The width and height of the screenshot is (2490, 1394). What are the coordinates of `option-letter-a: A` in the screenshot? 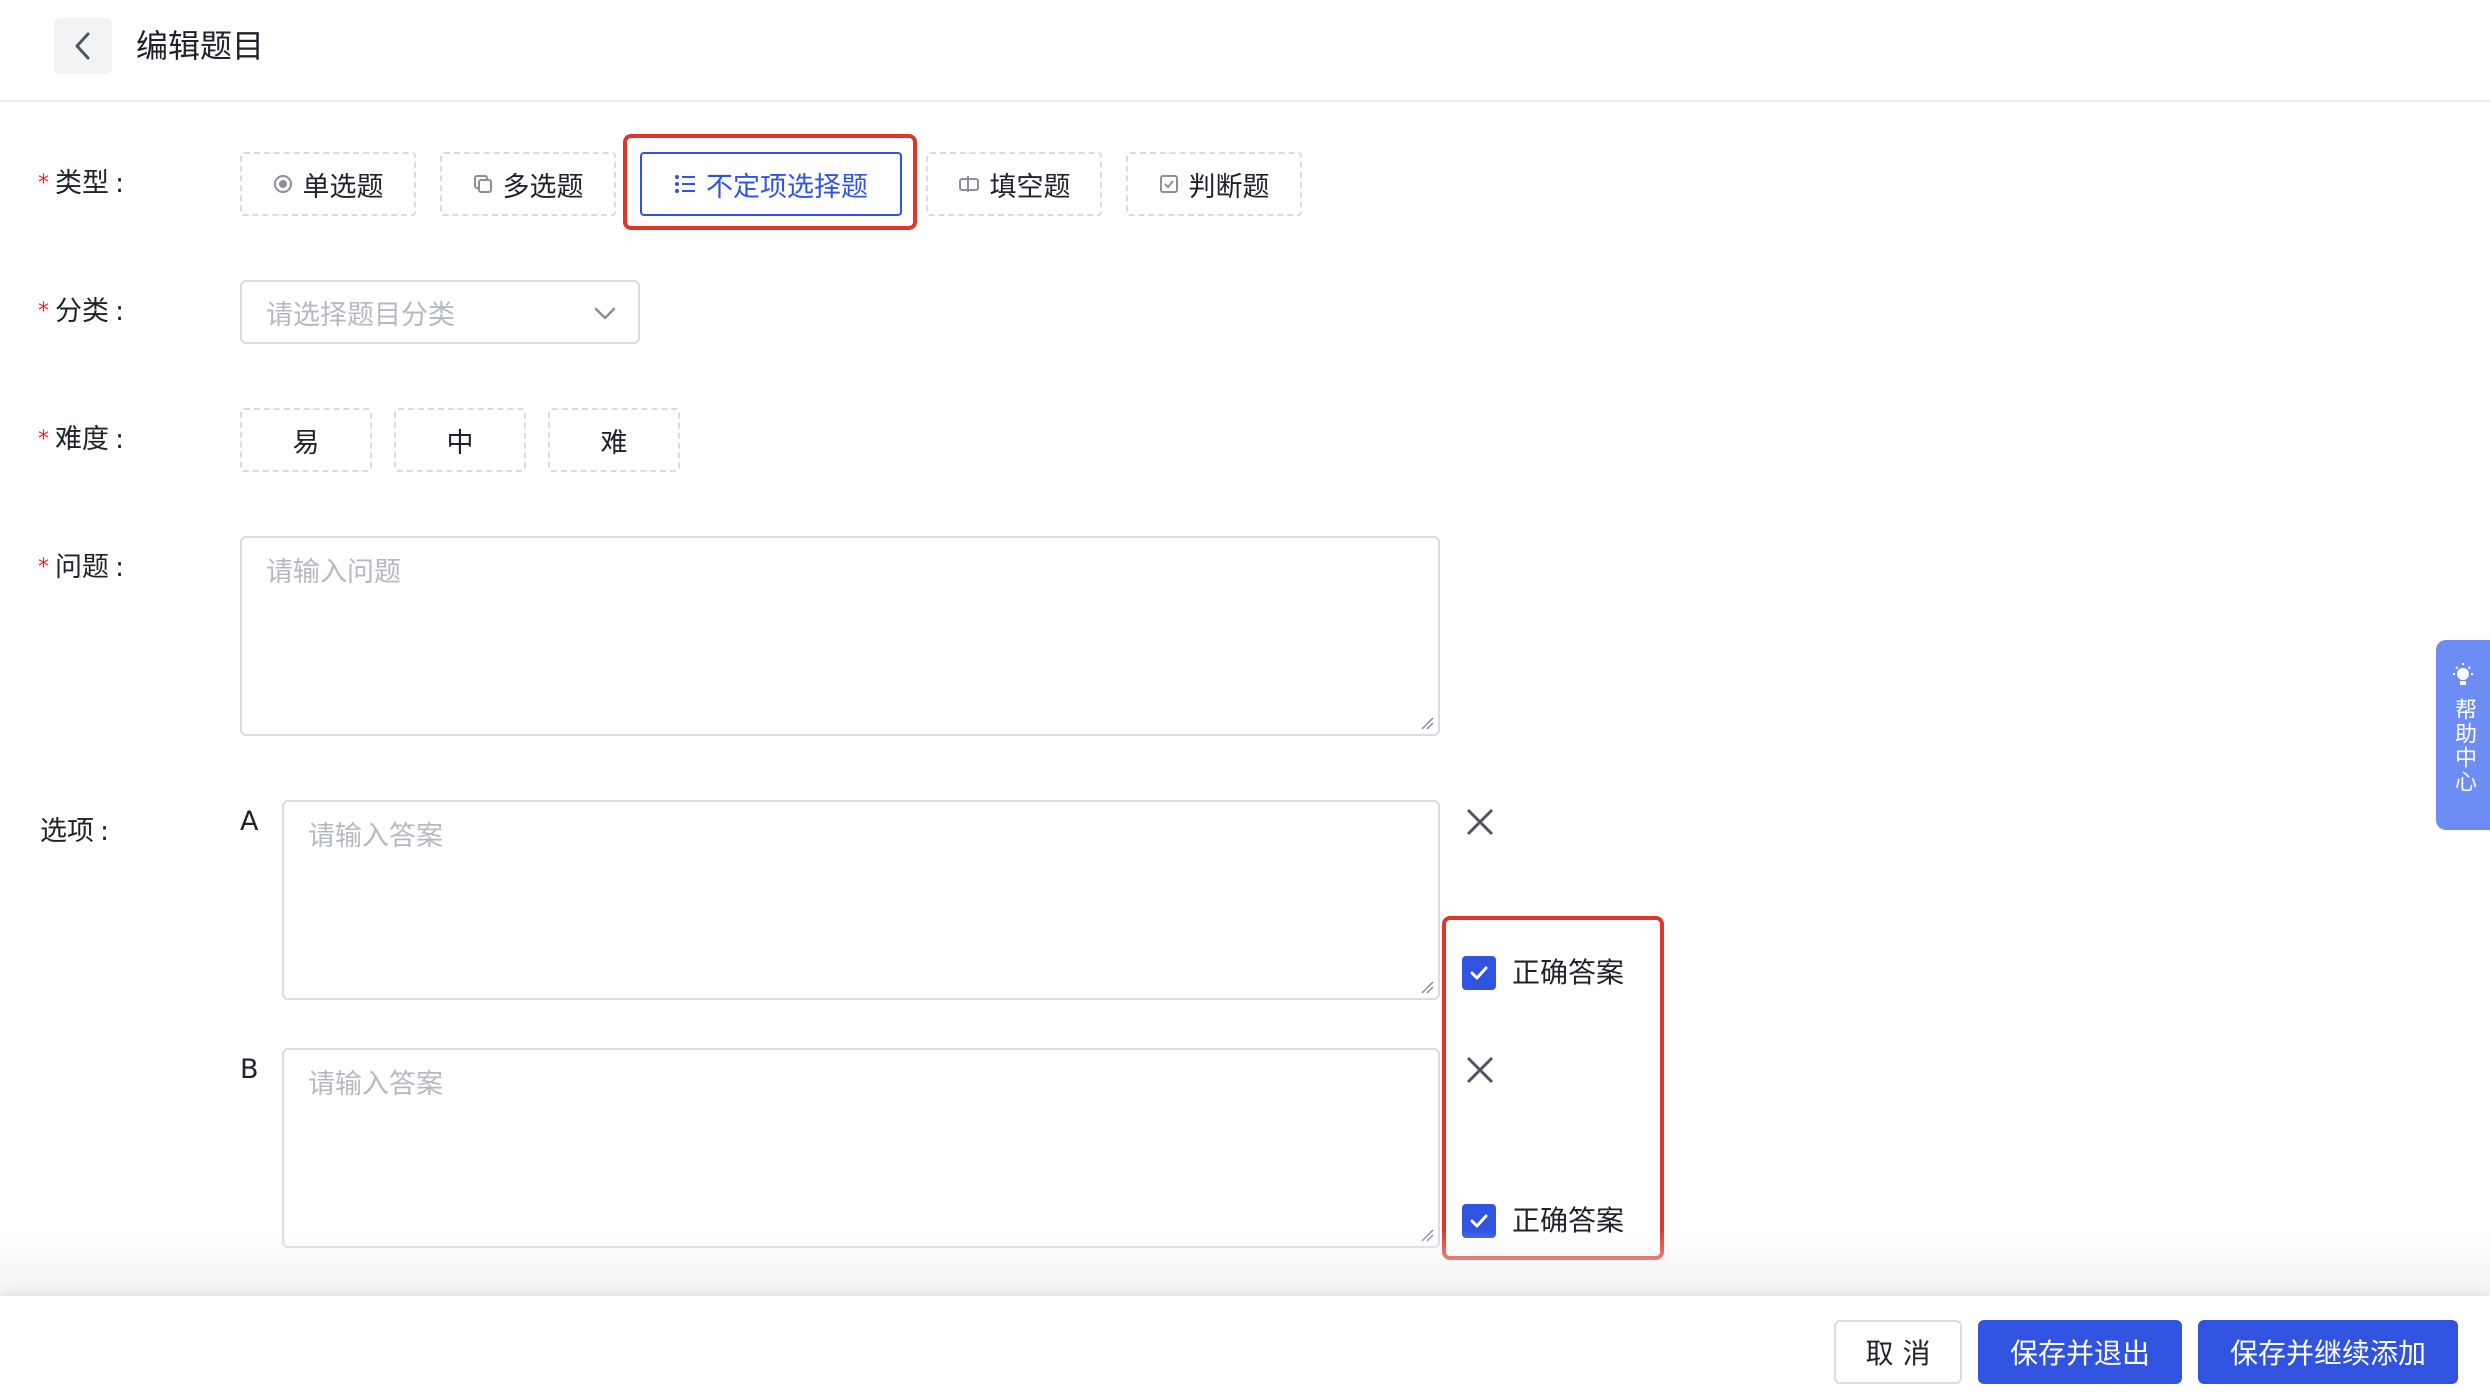 It's located at (249, 821).